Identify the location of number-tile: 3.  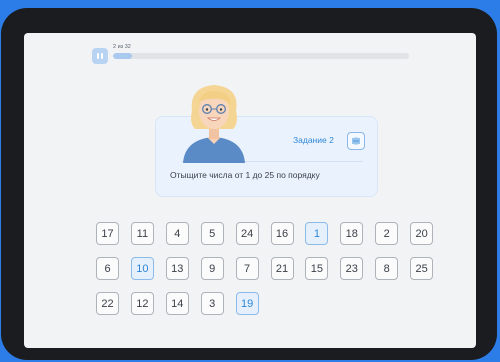
(212, 303).